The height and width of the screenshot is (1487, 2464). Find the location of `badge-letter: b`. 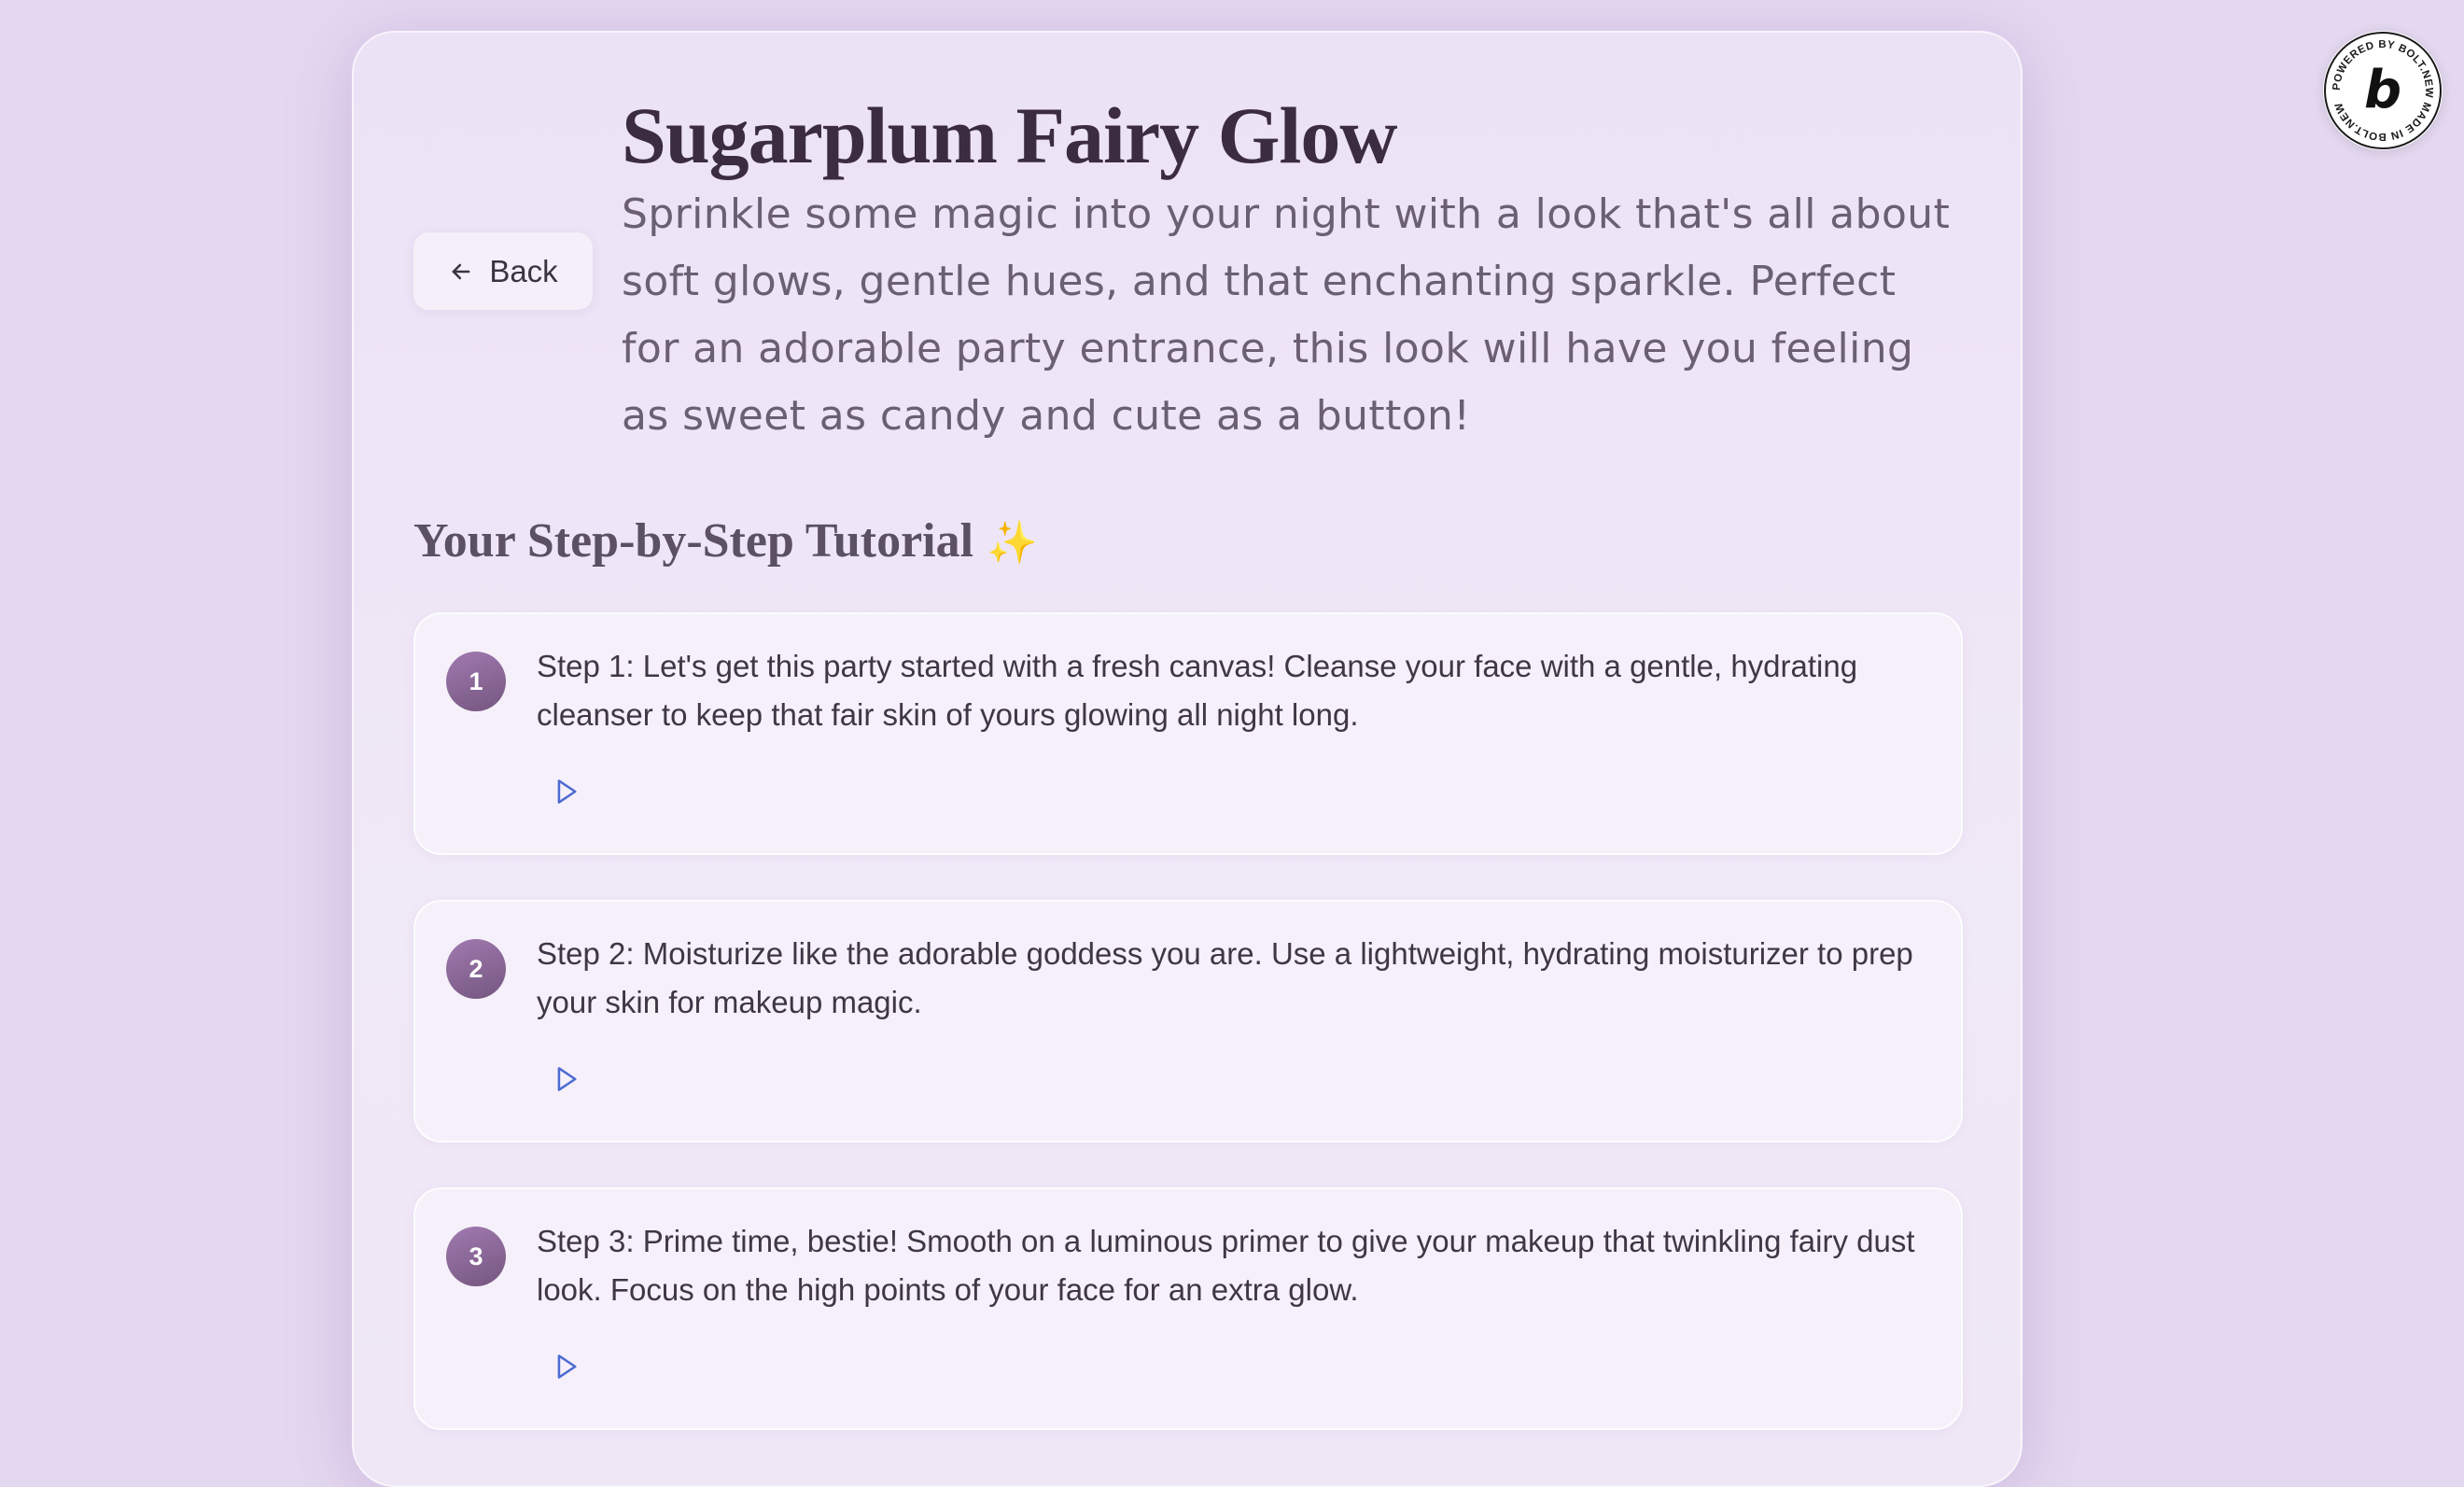

badge-letter: b is located at coordinates (2382, 90).